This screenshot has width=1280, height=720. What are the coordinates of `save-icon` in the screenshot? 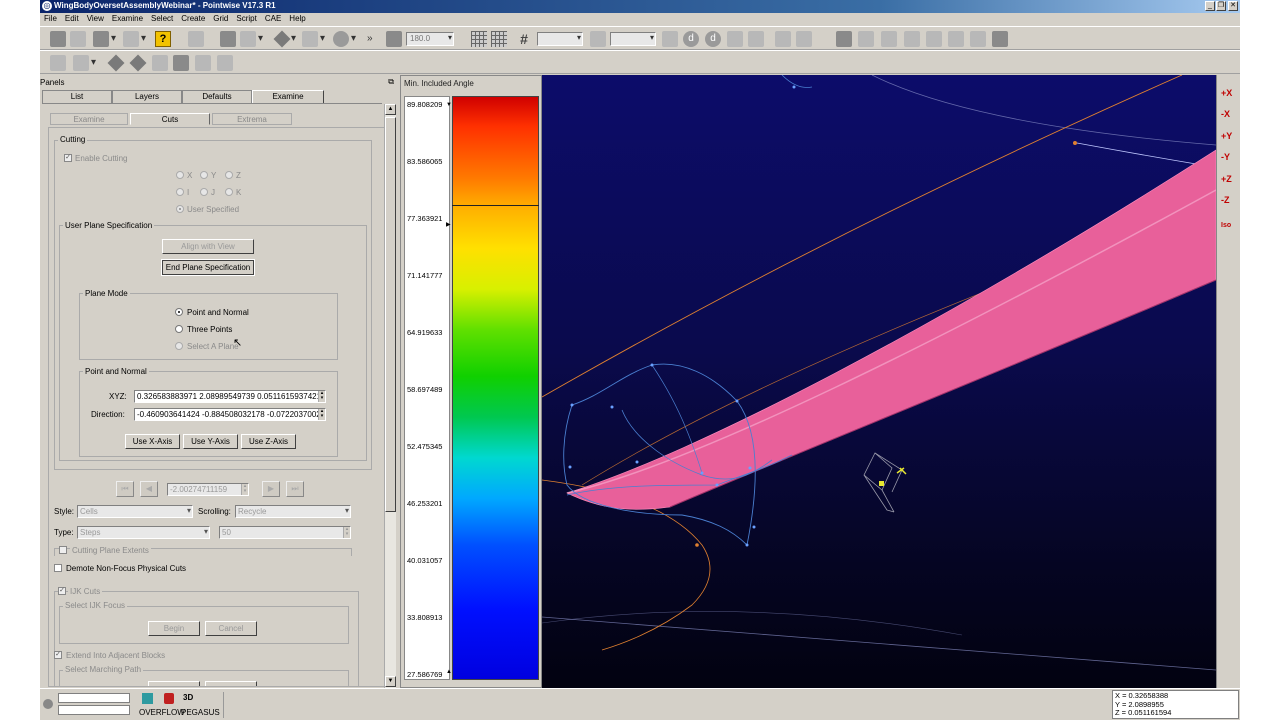 It's located at (58, 39).